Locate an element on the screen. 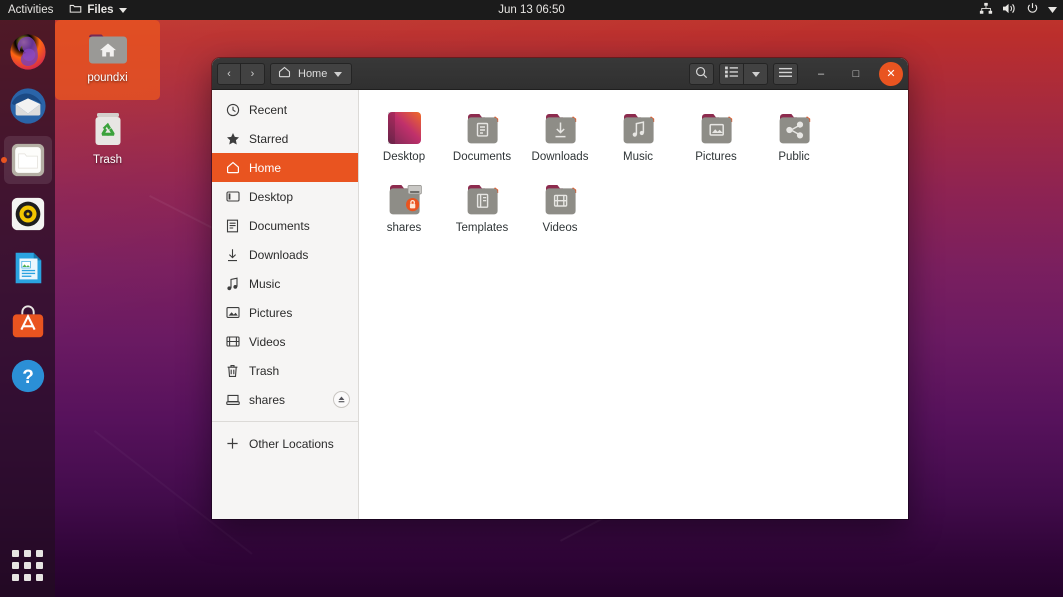 This screenshot has width=1063, height=597. sidebar-item-starred: Starred is located at coordinates (285, 138).